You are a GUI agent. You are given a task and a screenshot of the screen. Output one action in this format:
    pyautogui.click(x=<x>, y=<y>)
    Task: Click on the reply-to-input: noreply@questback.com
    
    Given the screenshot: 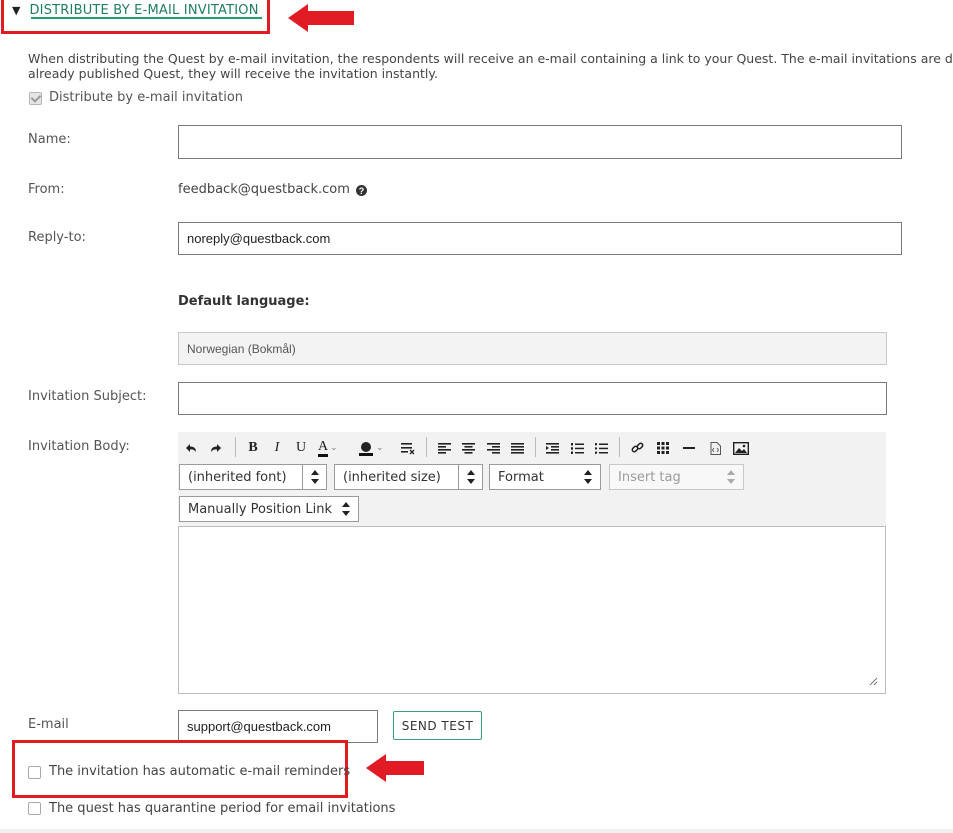 What is the action you would take?
    pyautogui.click(x=540, y=238)
    